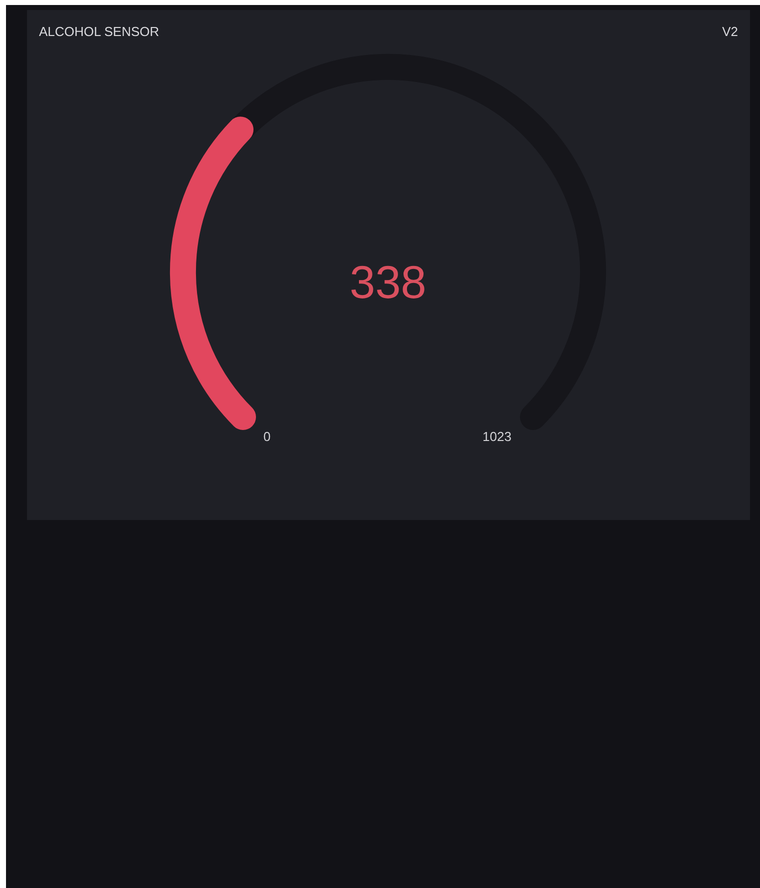  Describe the element at coordinates (730, 32) in the screenshot. I see `pin-label: V2` at that location.